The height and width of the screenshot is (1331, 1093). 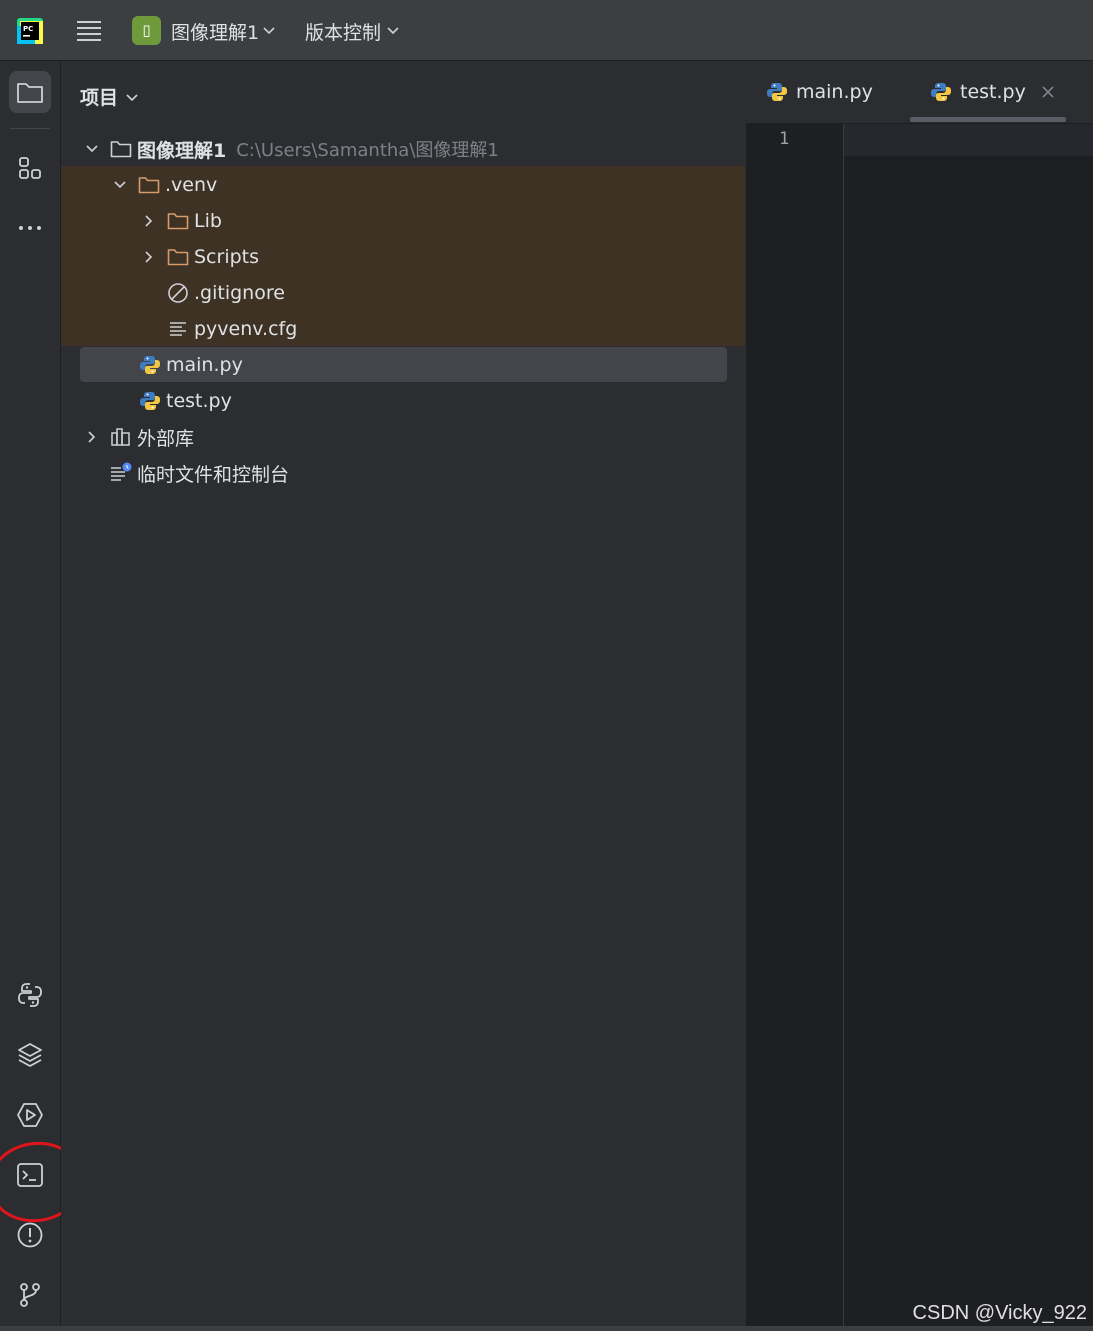 I want to click on line-number: 1, so click(x=784, y=139).